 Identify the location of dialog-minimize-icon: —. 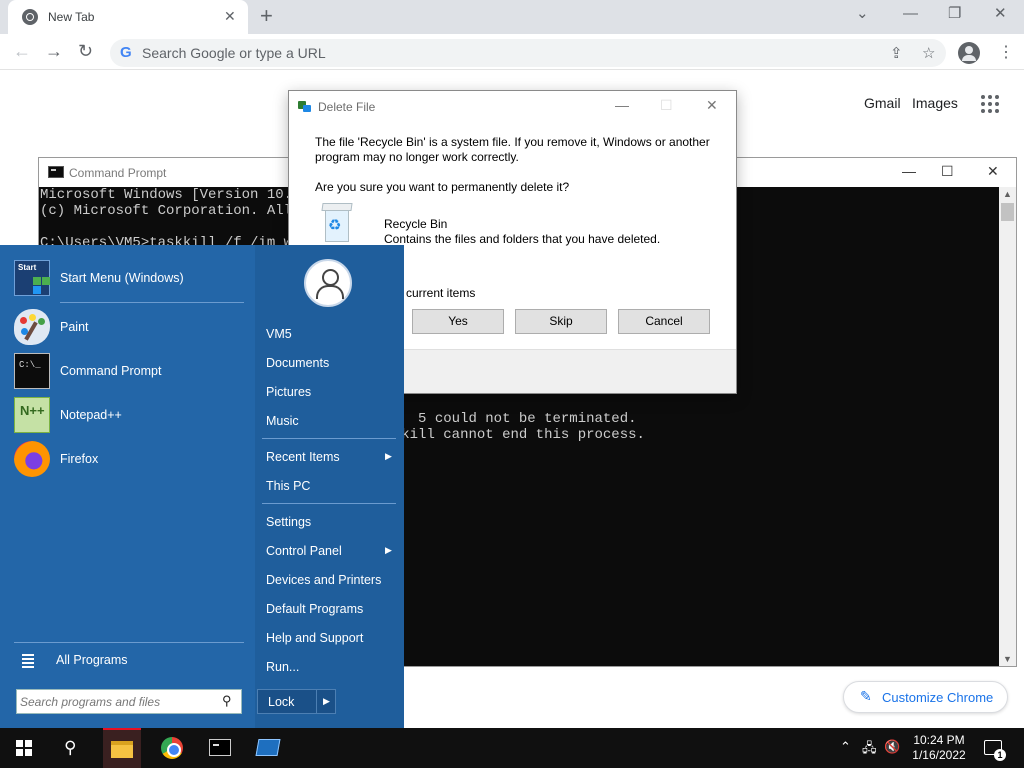
(622, 105).